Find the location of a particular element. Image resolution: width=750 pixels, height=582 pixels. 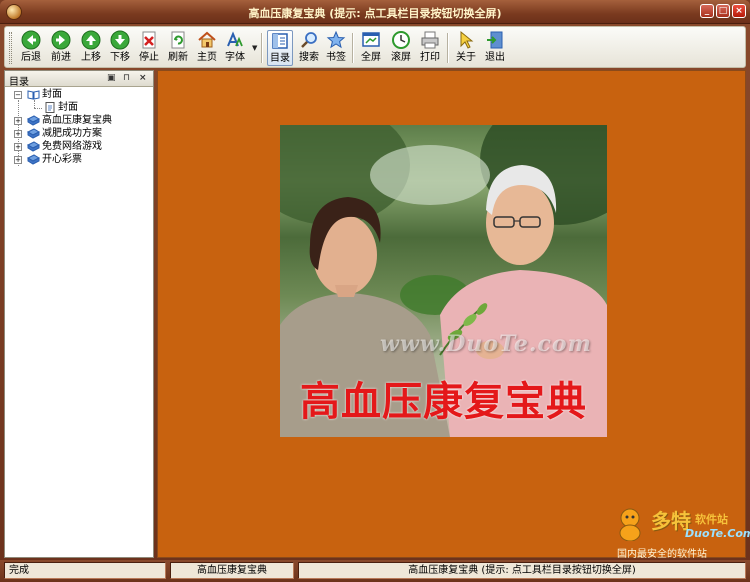

search-button: 搜索 is located at coordinates (309, 48).